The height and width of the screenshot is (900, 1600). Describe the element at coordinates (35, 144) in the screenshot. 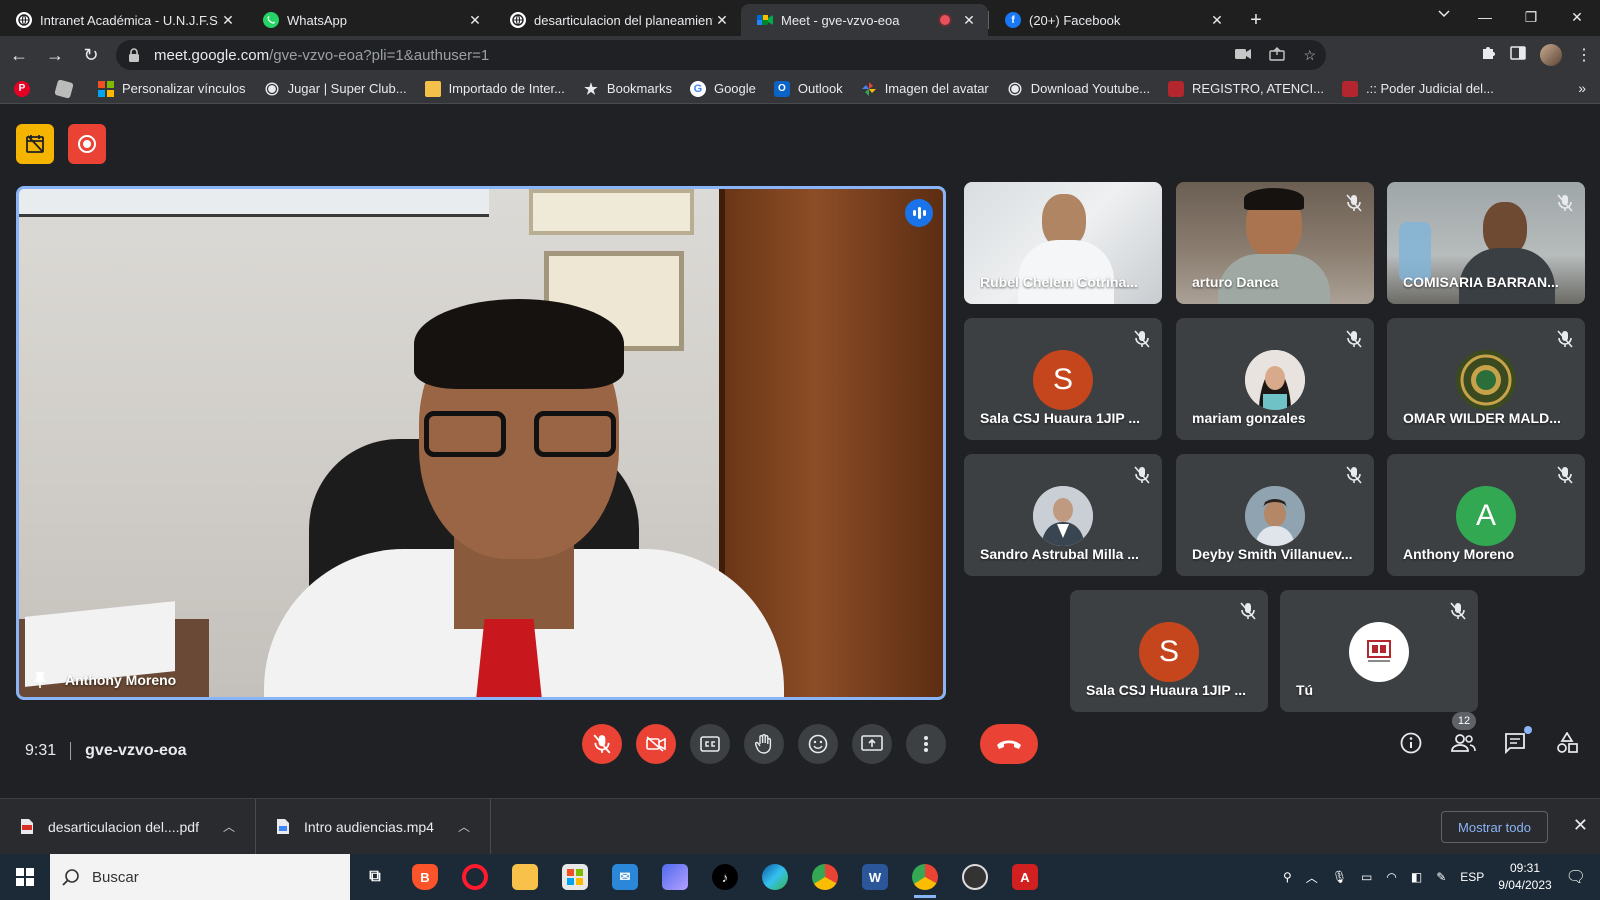

I see `no-captions-badge` at that location.